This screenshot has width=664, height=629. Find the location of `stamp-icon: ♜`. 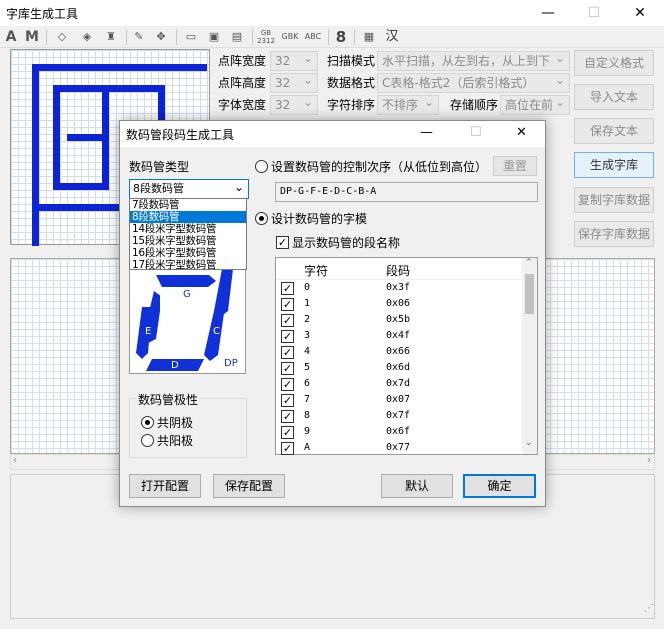

stamp-icon: ♜ is located at coordinates (111, 37).